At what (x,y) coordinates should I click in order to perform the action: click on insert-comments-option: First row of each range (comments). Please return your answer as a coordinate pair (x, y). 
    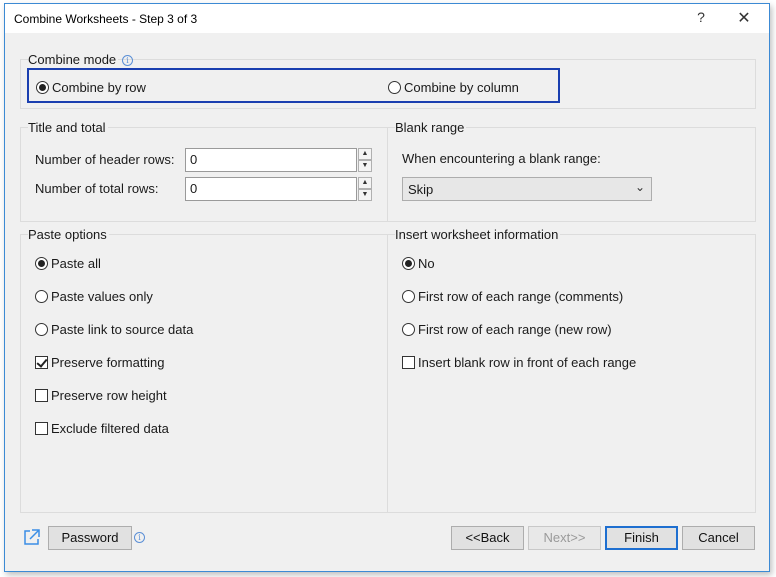
    Looking at the image, I should click on (512, 296).